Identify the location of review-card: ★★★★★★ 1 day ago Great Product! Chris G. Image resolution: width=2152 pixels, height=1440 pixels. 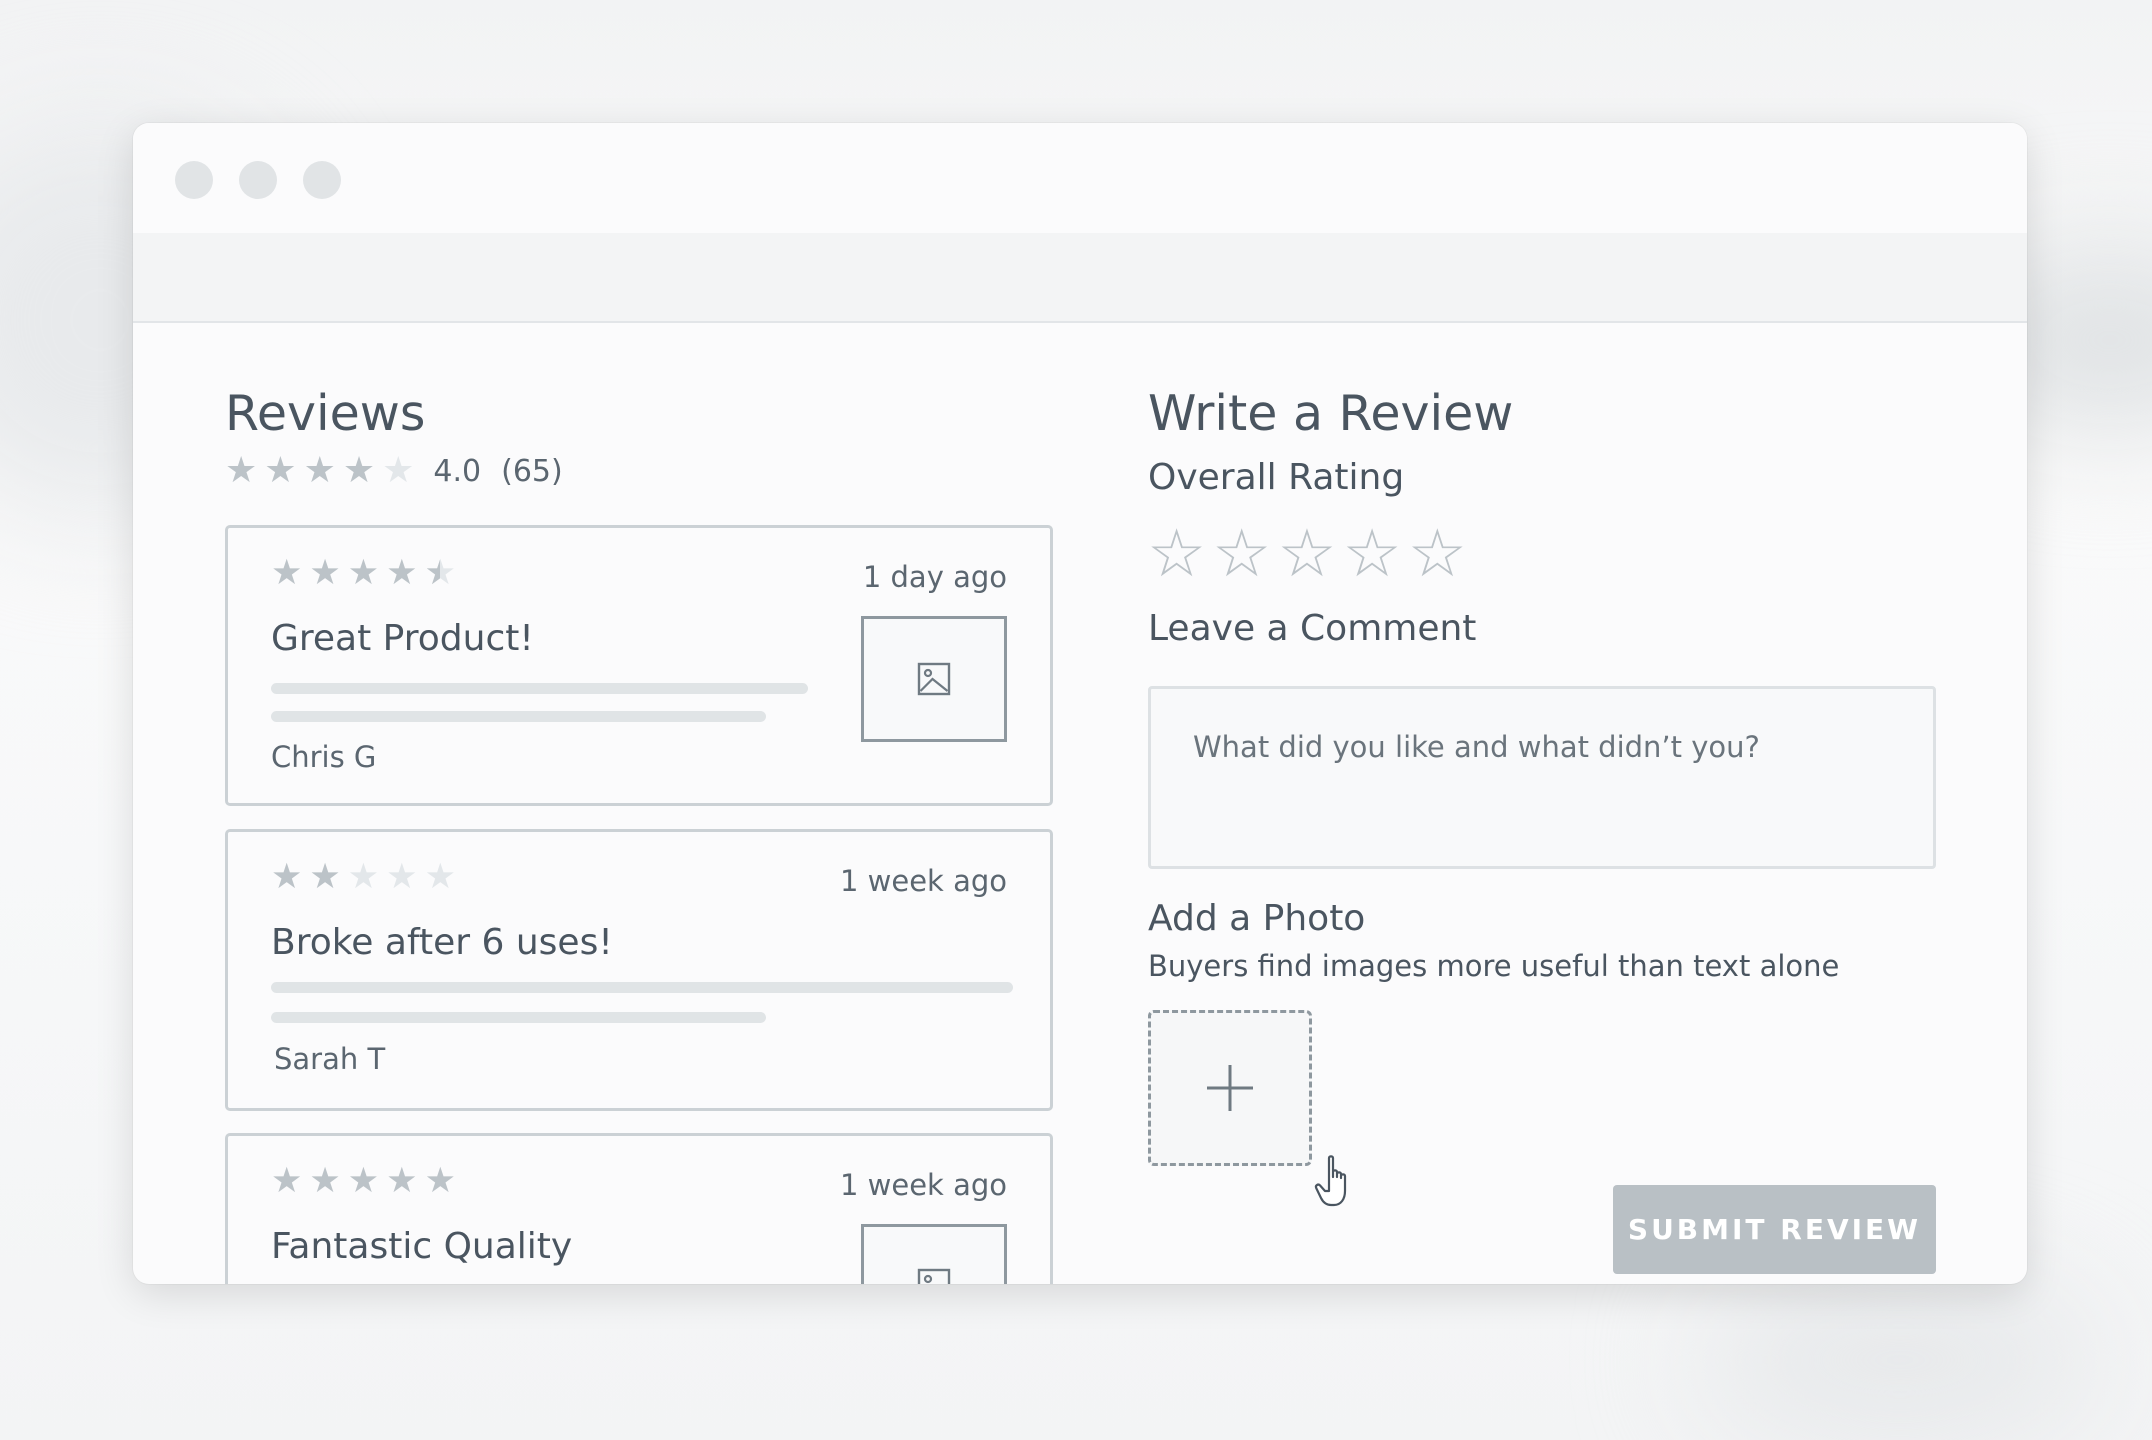
(639, 665).